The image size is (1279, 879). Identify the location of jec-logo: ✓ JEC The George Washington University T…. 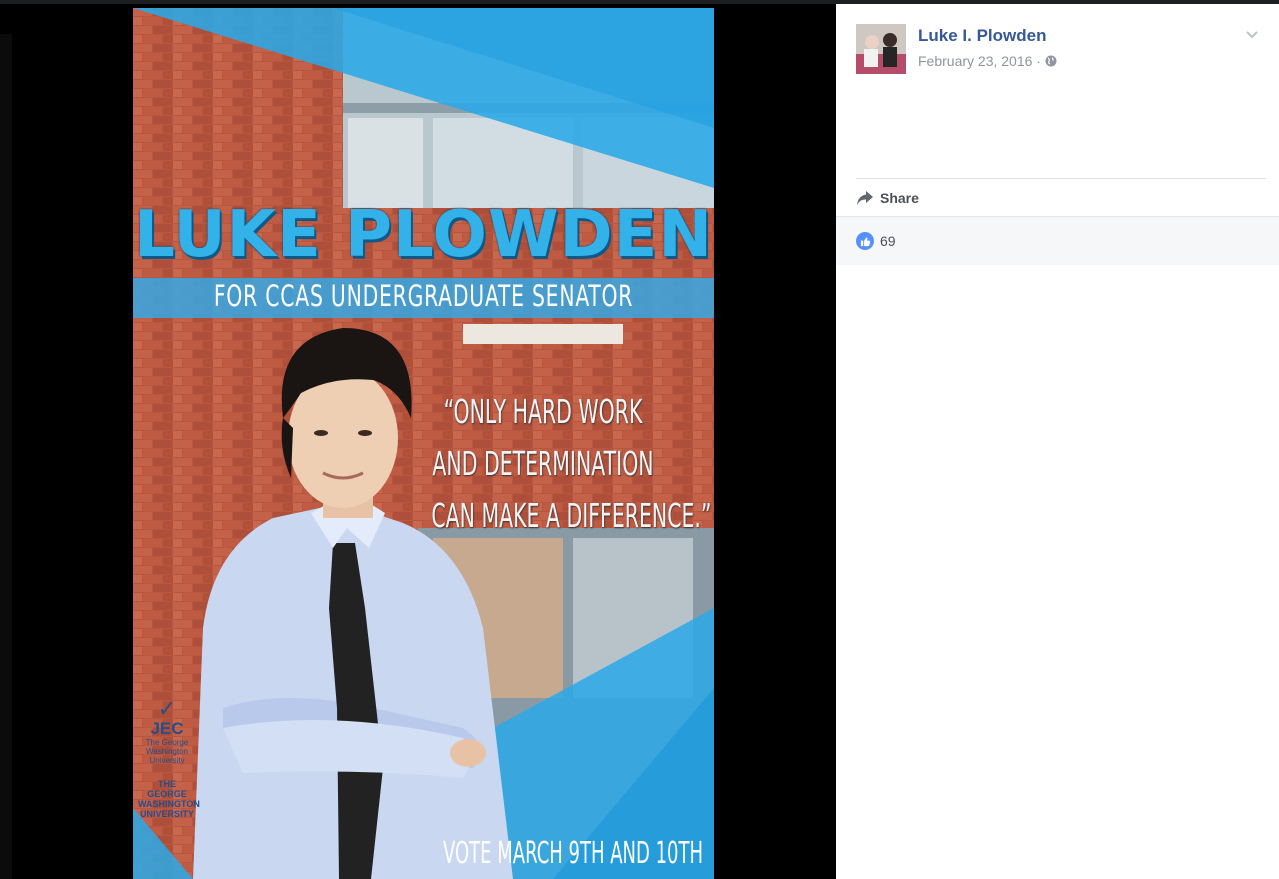
(169, 758).